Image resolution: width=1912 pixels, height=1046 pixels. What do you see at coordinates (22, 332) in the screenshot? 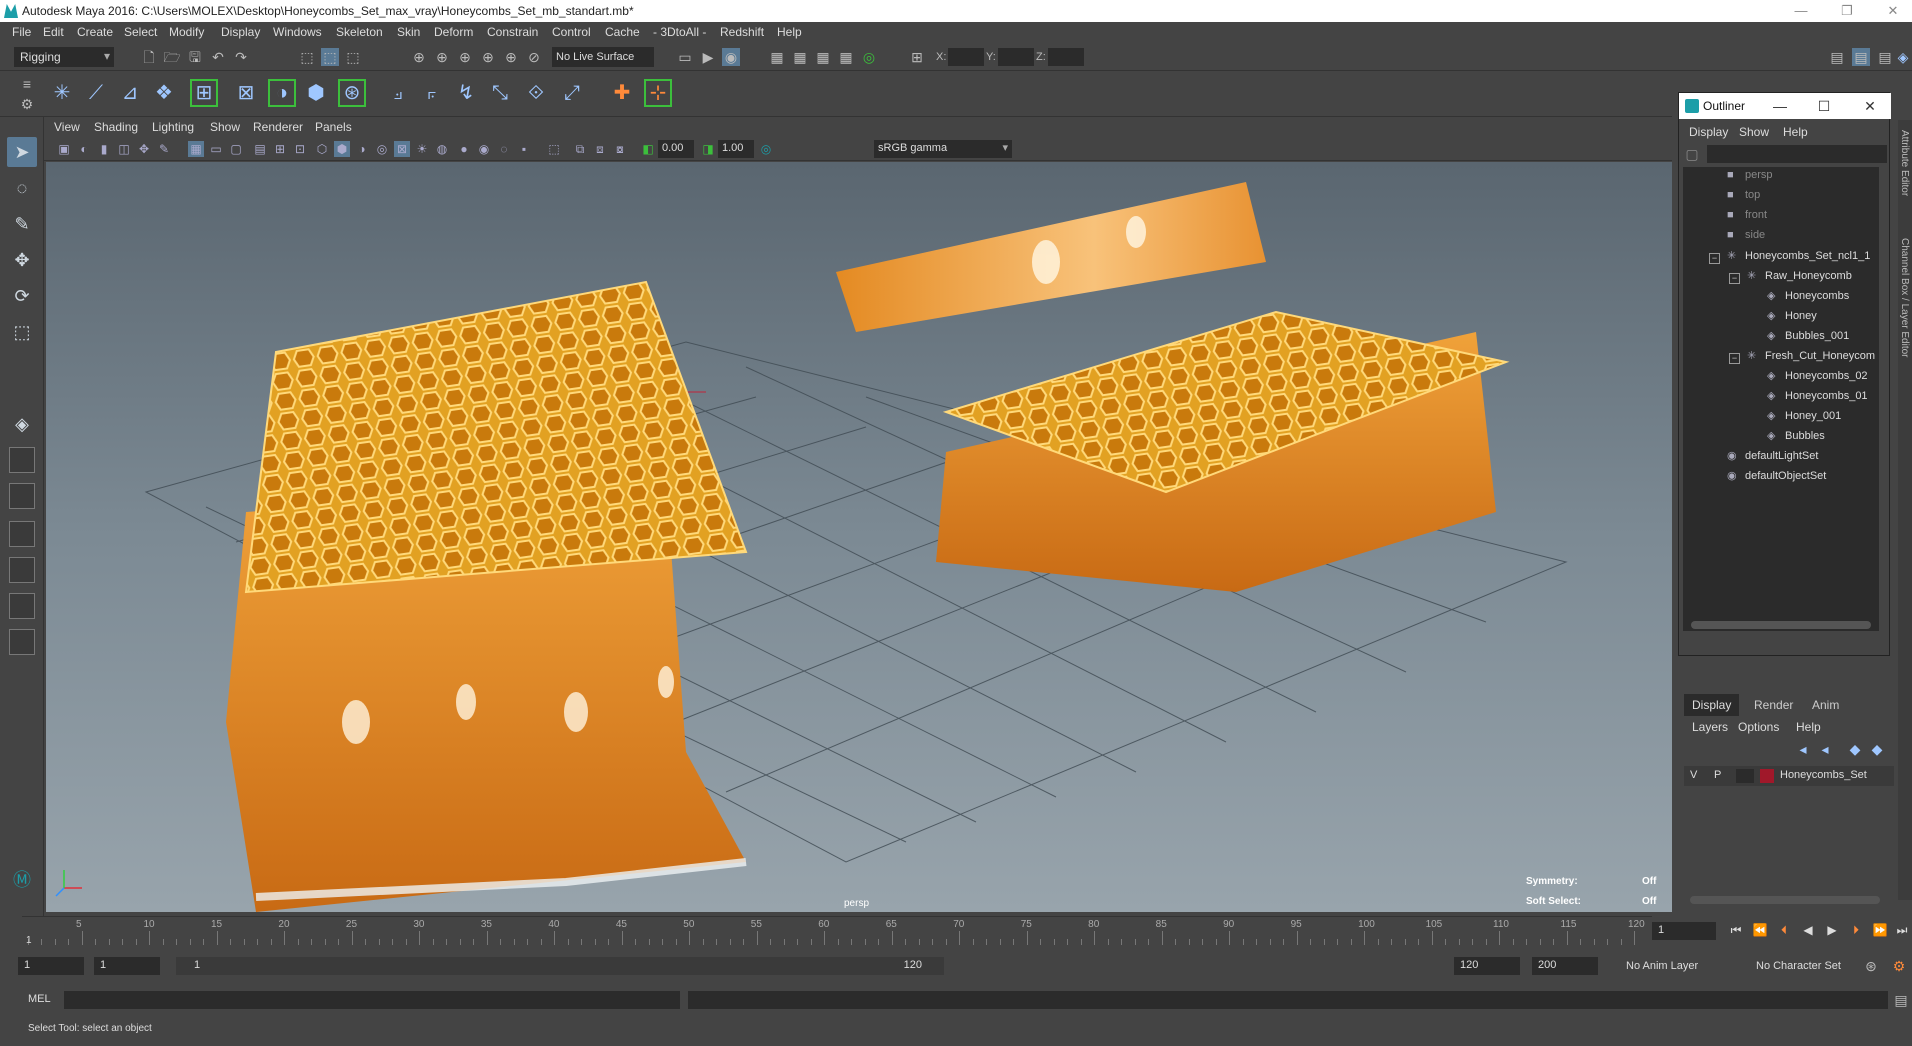
I see `scale-tool-icon: ⬚` at bounding box center [22, 332].